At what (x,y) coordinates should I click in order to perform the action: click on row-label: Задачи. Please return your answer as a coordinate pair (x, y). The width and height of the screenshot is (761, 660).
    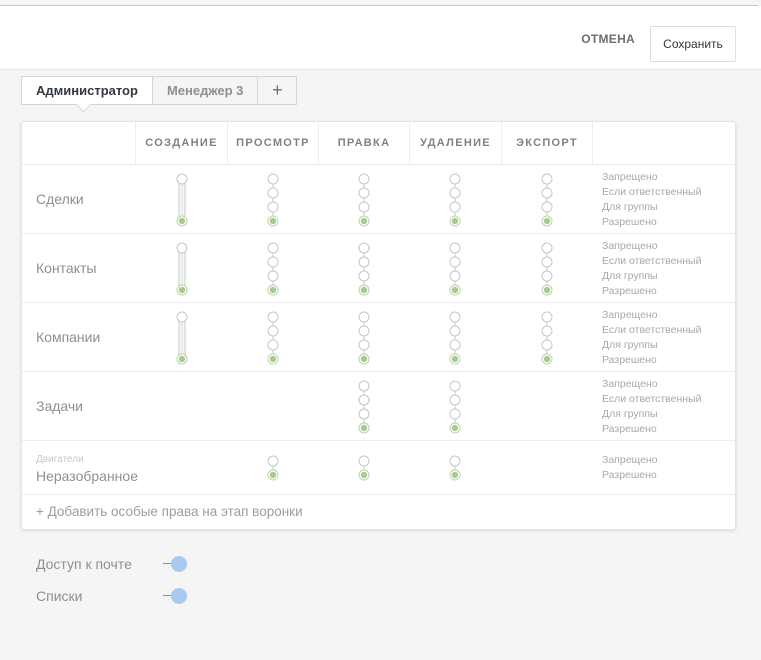
    Looking at the image, I should click on (60, 406).